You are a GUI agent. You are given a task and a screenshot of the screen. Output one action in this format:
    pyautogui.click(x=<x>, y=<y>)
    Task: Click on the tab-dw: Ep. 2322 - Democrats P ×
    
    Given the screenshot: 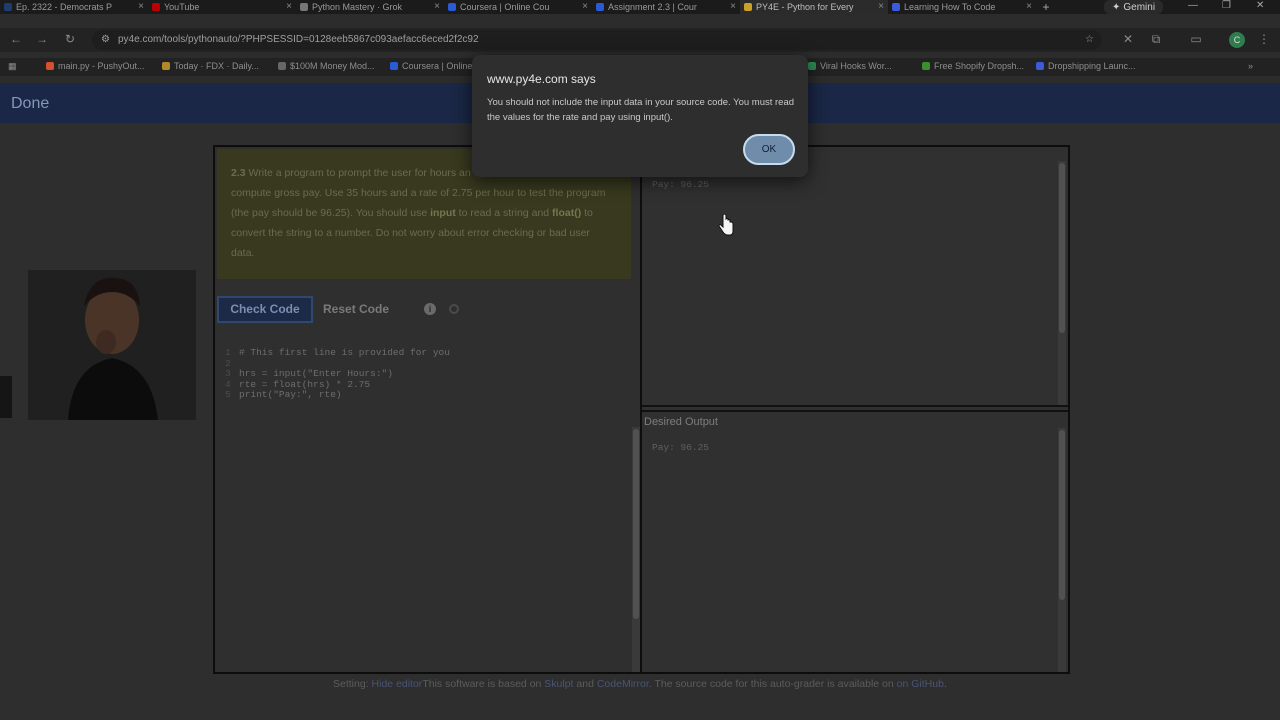 What is the action you would take?
    pyautogui.click(x=74, y=7)
    